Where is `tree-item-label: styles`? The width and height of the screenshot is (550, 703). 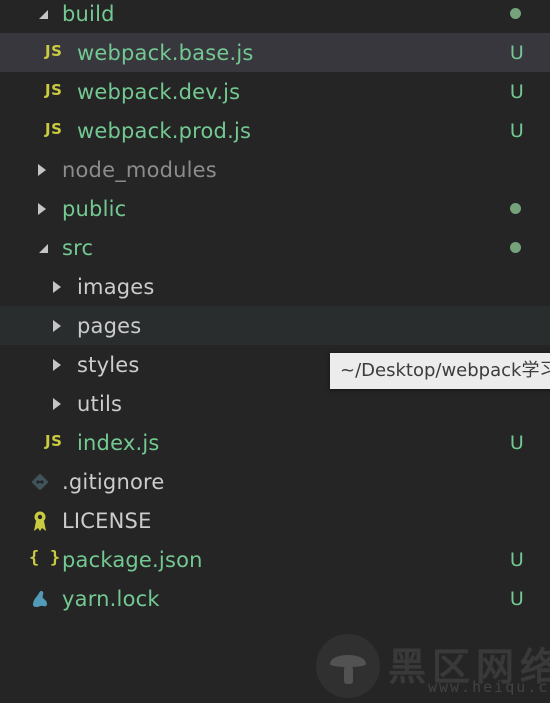 tree-item-label: styles is located at coordinates (108, 364).